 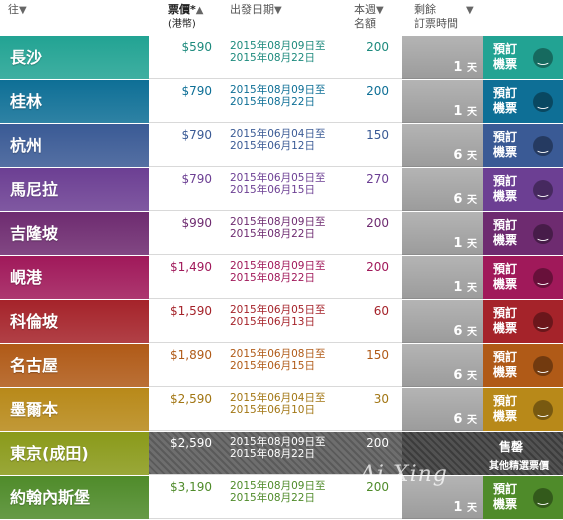 I want to click on destination-cell: 峴港, so click(x=74, y=277).